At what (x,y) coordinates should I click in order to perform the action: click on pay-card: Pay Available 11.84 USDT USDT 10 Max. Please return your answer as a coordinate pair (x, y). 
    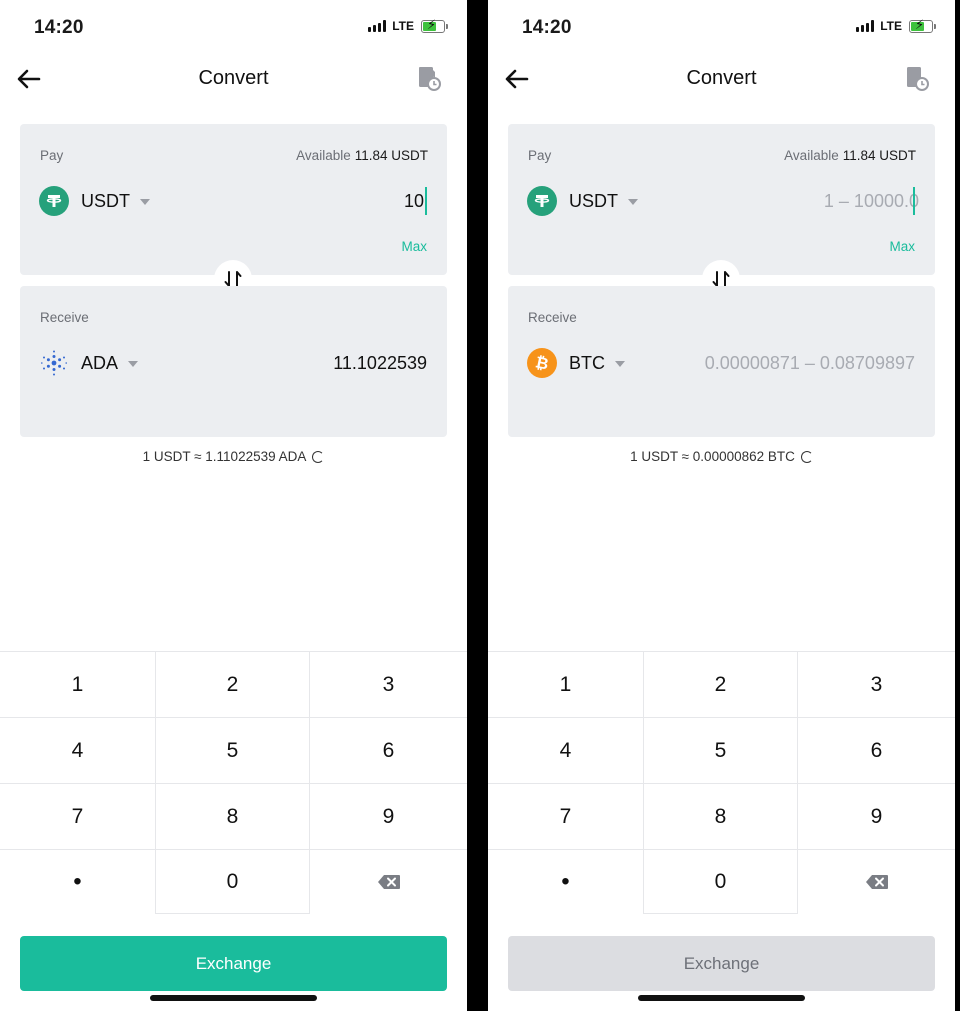
    Looking at the image, I should click on (233, 199).